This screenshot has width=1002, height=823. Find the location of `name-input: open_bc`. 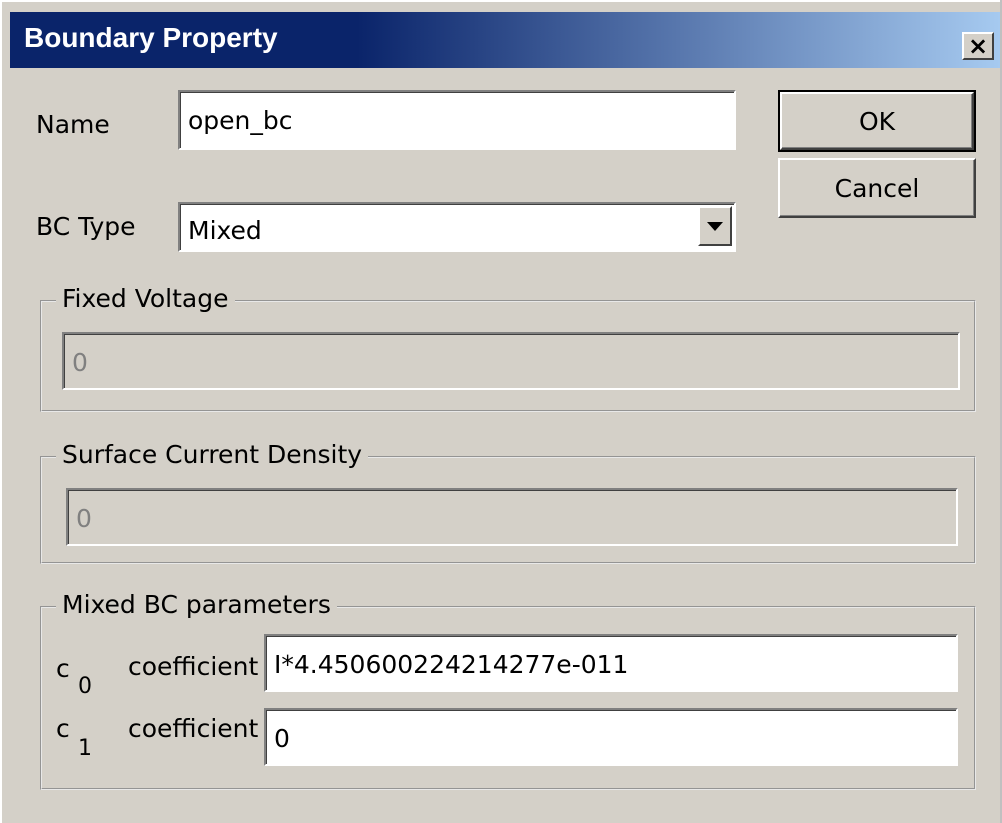

name-input: open_bc is located at coordinates (457, 120).